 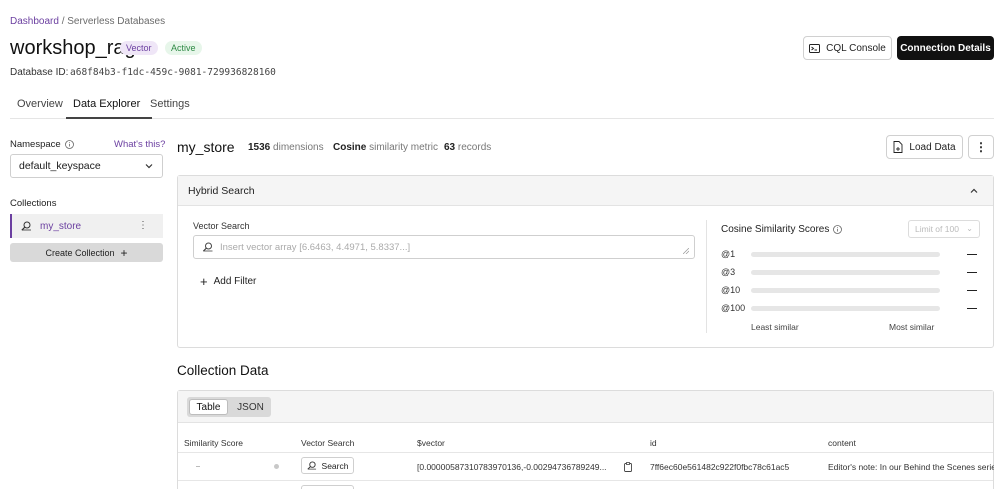 I want to click on score-row-at10: @10, so click(x=851, y=291).